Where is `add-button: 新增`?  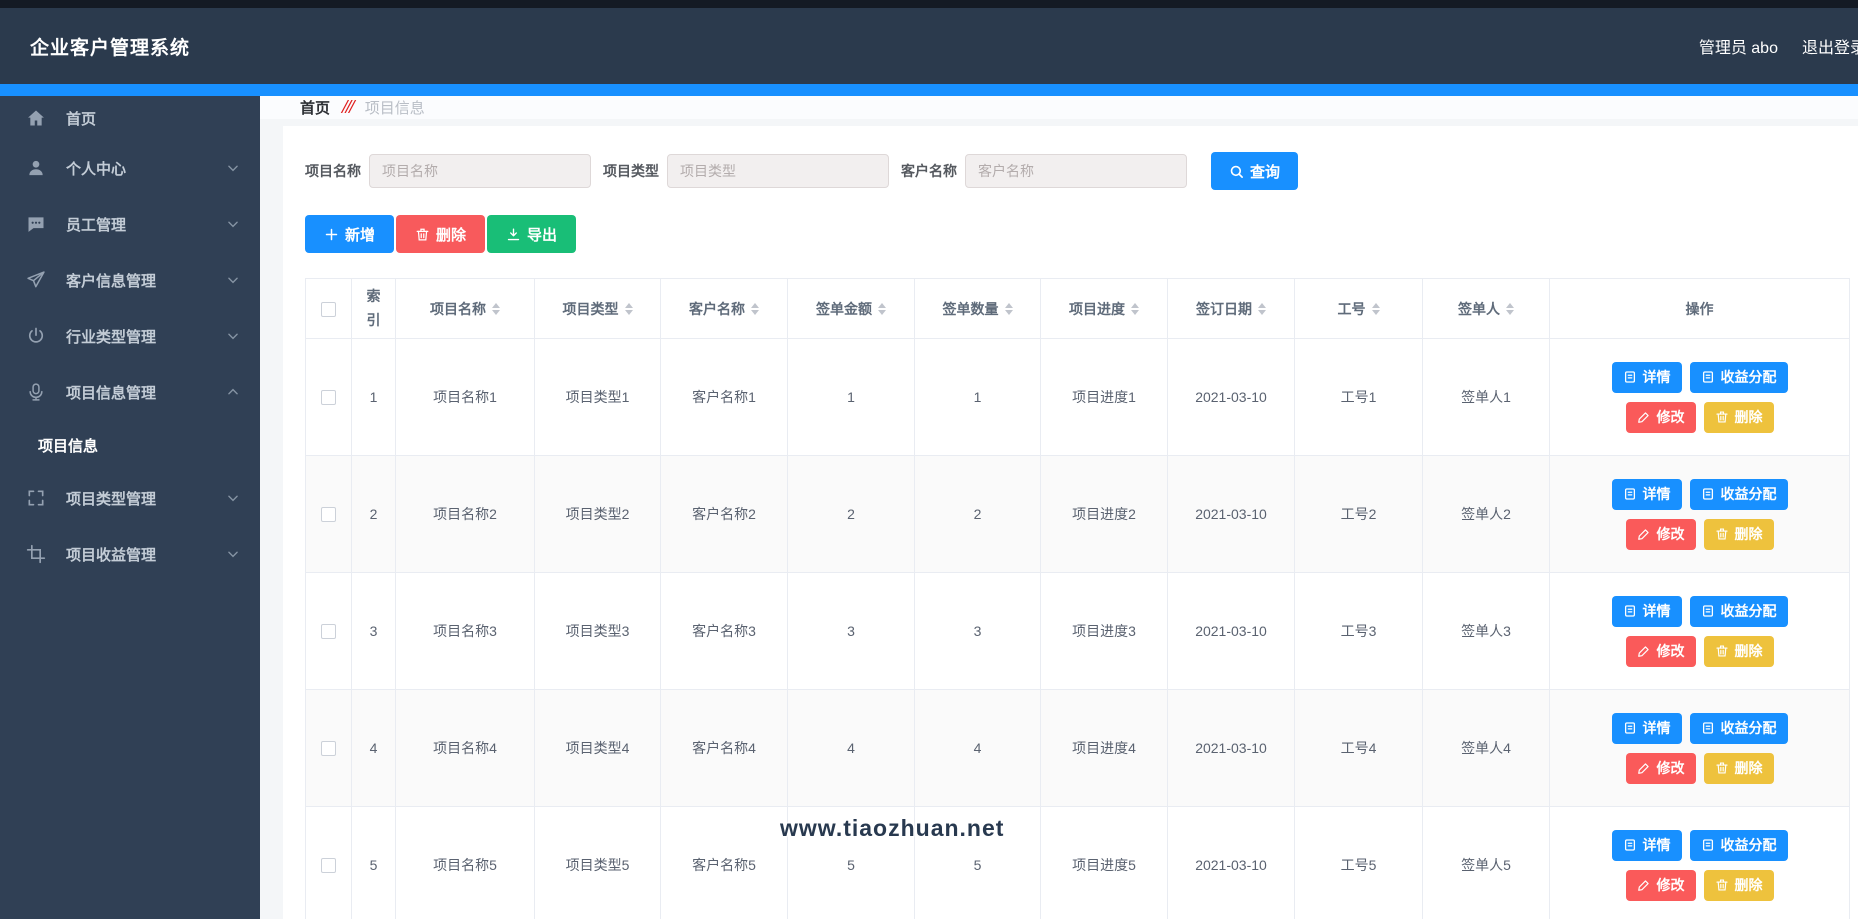 add-button: 新增 is located at coordinates (350, 234).